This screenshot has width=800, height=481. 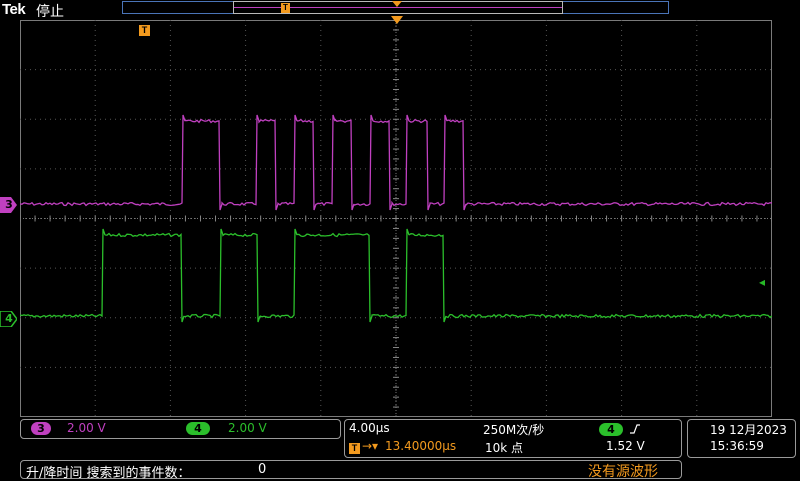 I want to click on ch3-ground-marker: 3, so click(x=8, y=205).